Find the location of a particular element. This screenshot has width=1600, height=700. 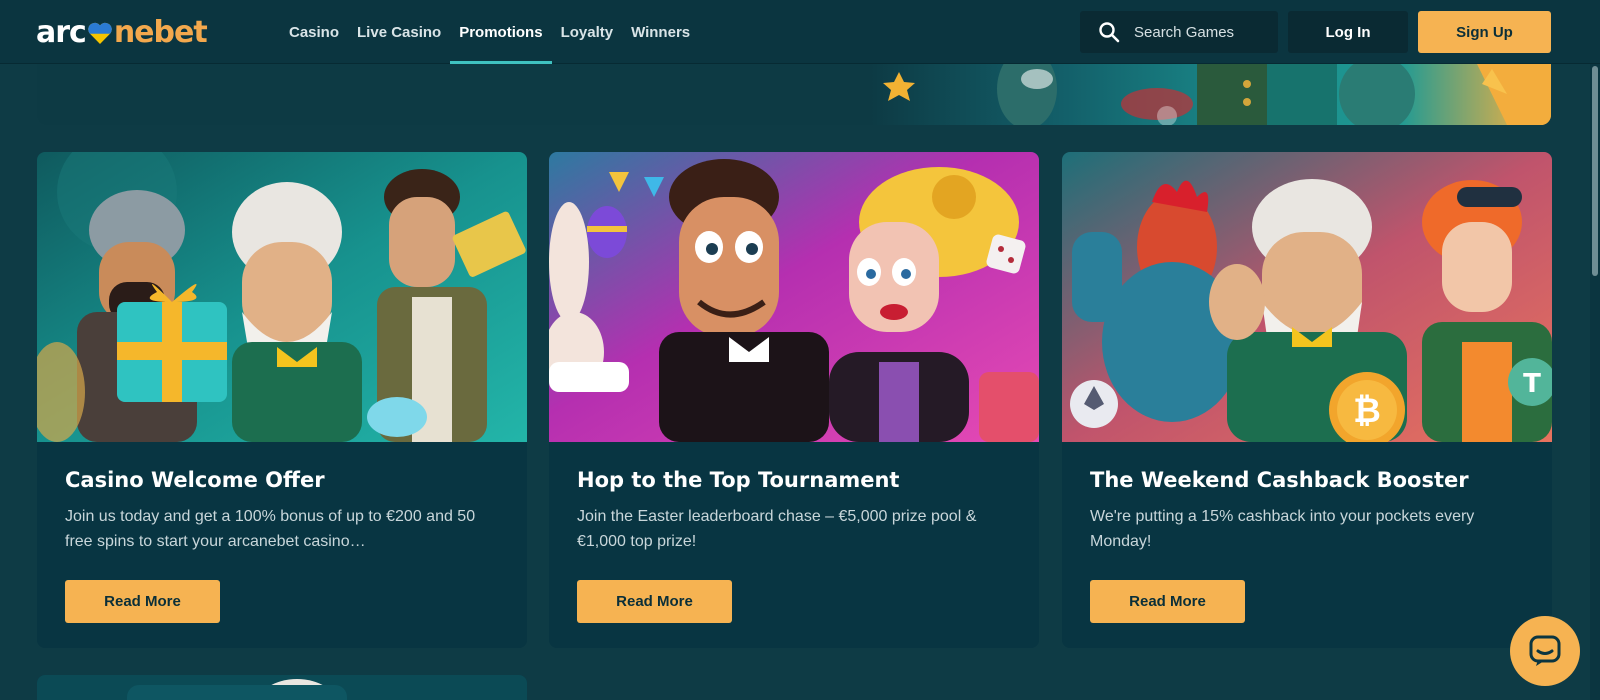

site-logo: arc nebet is located at coordinates (122, 32).